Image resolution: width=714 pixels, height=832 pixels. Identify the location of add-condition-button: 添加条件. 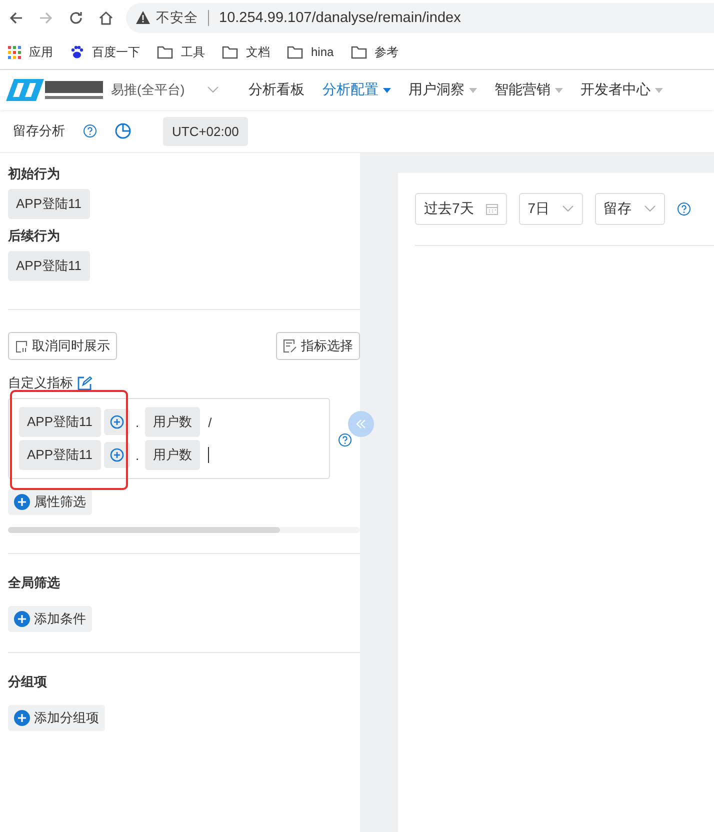
(50, 619).